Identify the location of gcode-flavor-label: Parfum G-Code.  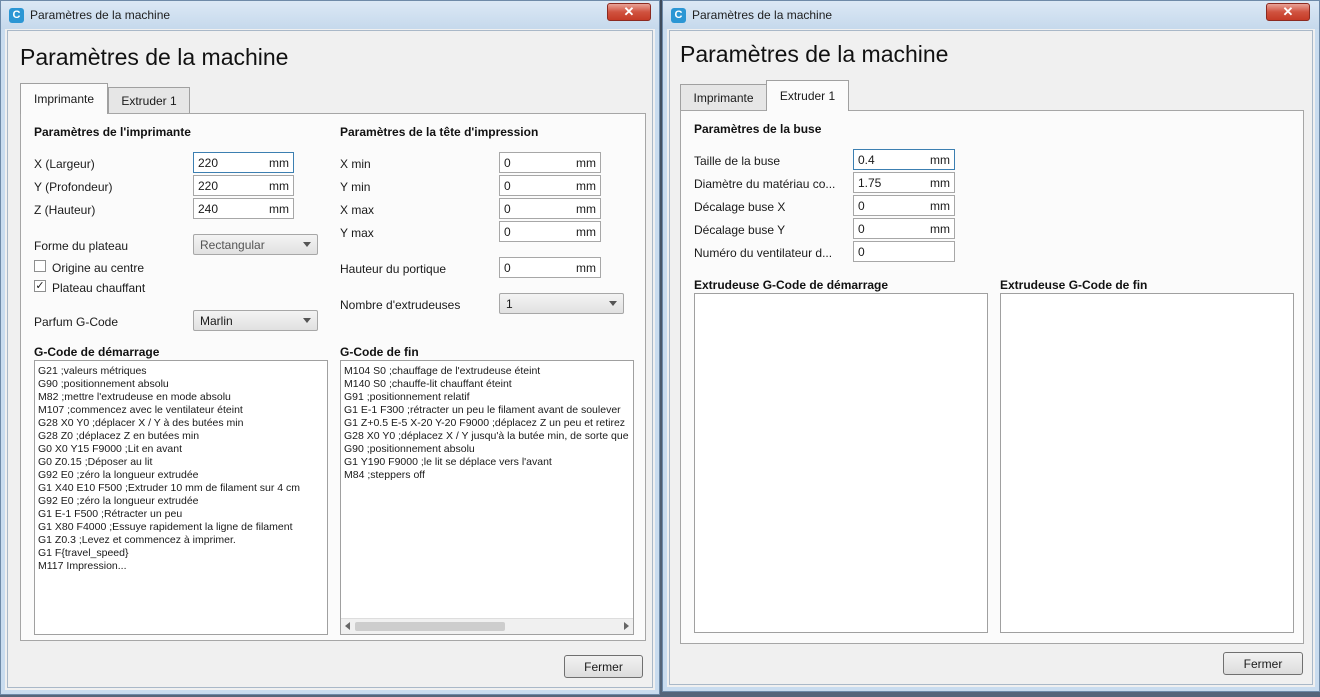
(76, 322).